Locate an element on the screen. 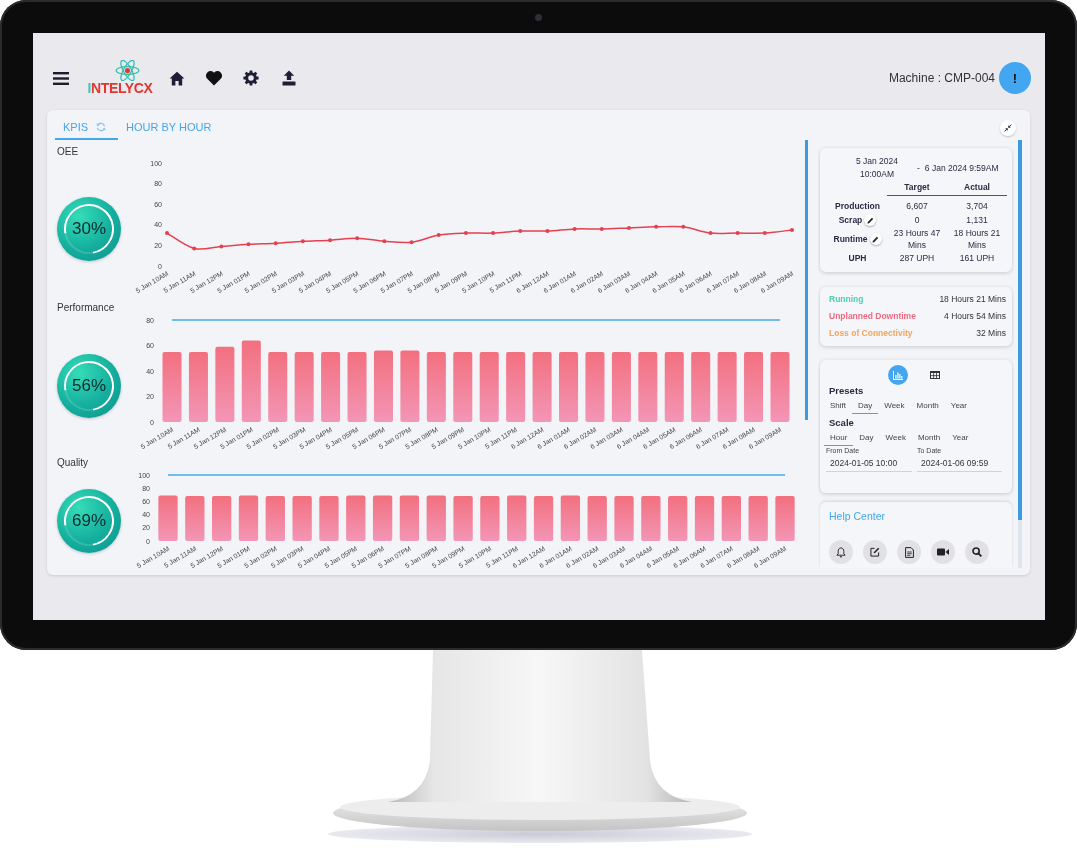  bar-chart-icon is located at coordinates (897, 375).